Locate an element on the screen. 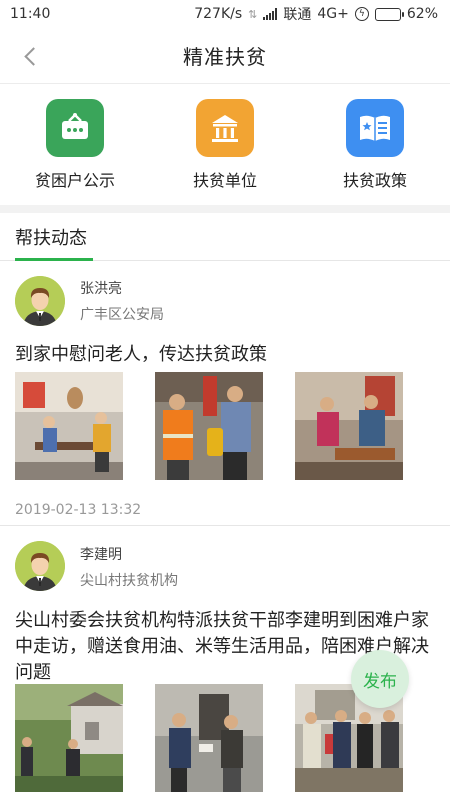  quick-link-units: 扶贫单位 is located at coordinates (225, 145).